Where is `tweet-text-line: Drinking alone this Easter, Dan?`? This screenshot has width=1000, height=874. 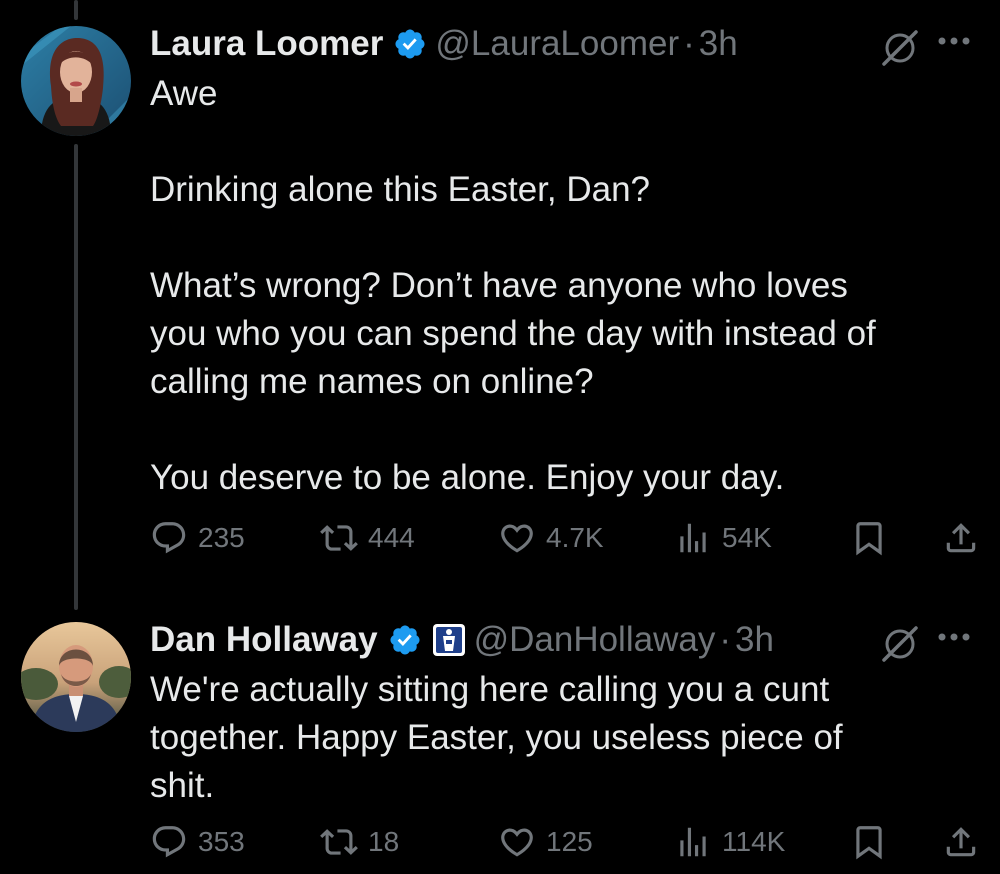
tweet-text-line: Drinking alone this Easter, Dan? is located at coordinates (400, 189).